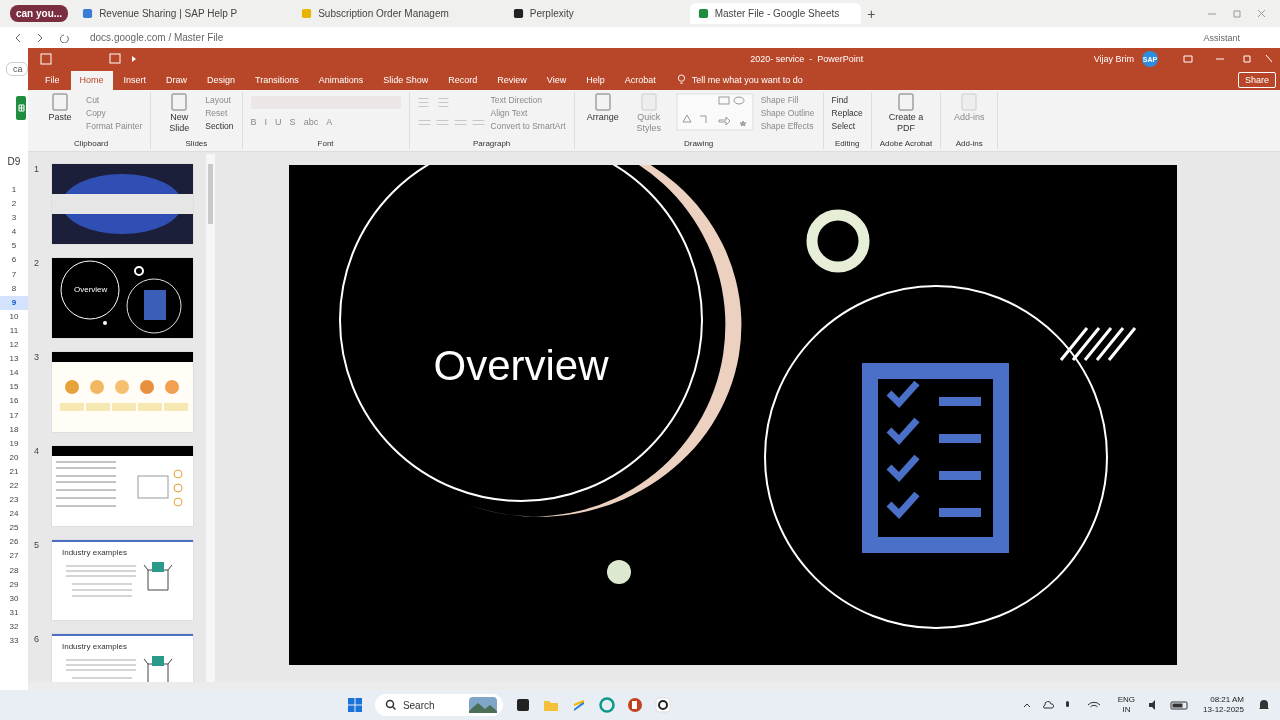  I want to click on row-number: 33, so click(14, 641).